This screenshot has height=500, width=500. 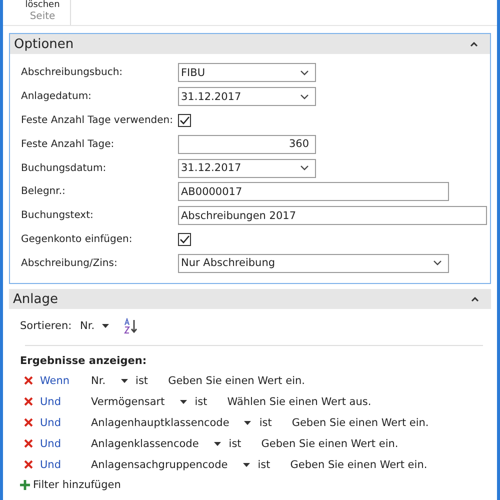 I want to click on field-label: Abschreibungsbuch:, so click(x=72, y=72).